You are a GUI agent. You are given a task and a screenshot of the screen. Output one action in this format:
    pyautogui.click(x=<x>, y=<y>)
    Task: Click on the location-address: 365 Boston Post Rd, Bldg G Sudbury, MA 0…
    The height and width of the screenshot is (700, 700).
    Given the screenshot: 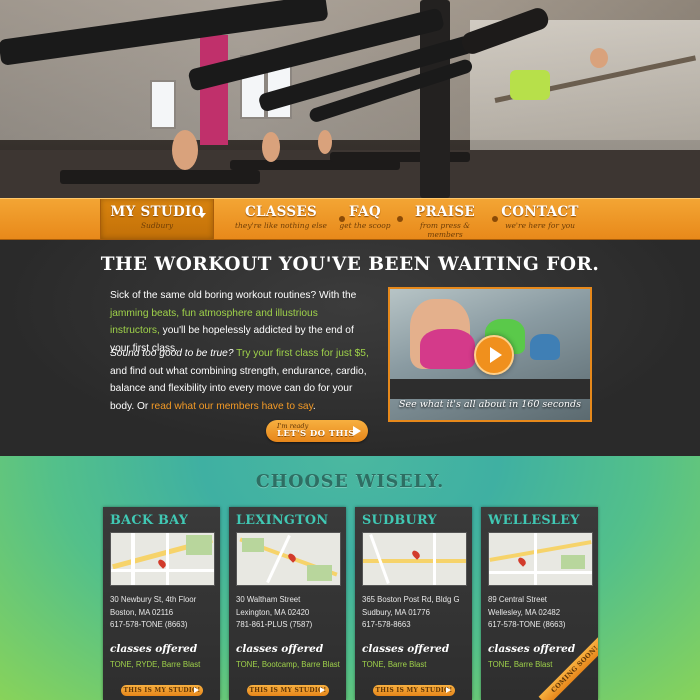 What is the action you would take?
    pyautogui.click(x=411, y=613)
    